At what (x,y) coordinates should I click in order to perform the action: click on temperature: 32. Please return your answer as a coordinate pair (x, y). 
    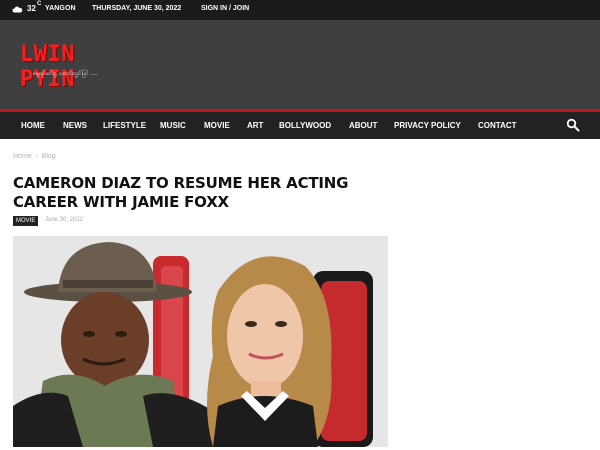
    Looking at the image, I should click on (31, 8).